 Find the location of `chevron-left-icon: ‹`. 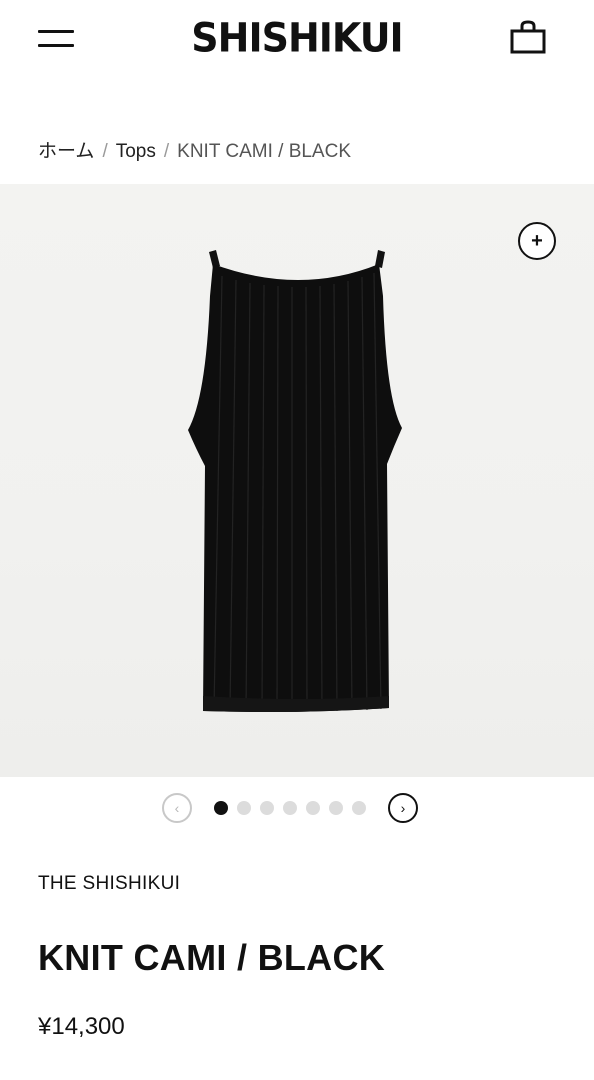

chevron-left-icon: ‹ is located at coordinates (177, 808).